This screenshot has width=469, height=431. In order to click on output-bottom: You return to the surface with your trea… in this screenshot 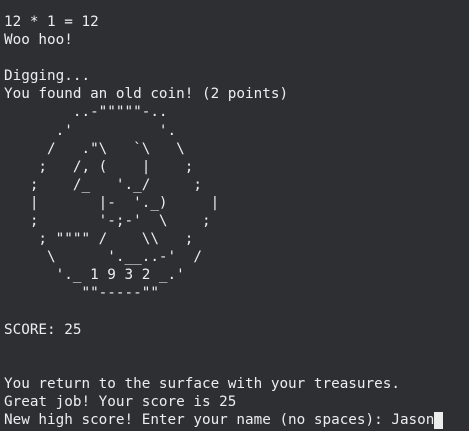, I will do `click(234, 393)`.